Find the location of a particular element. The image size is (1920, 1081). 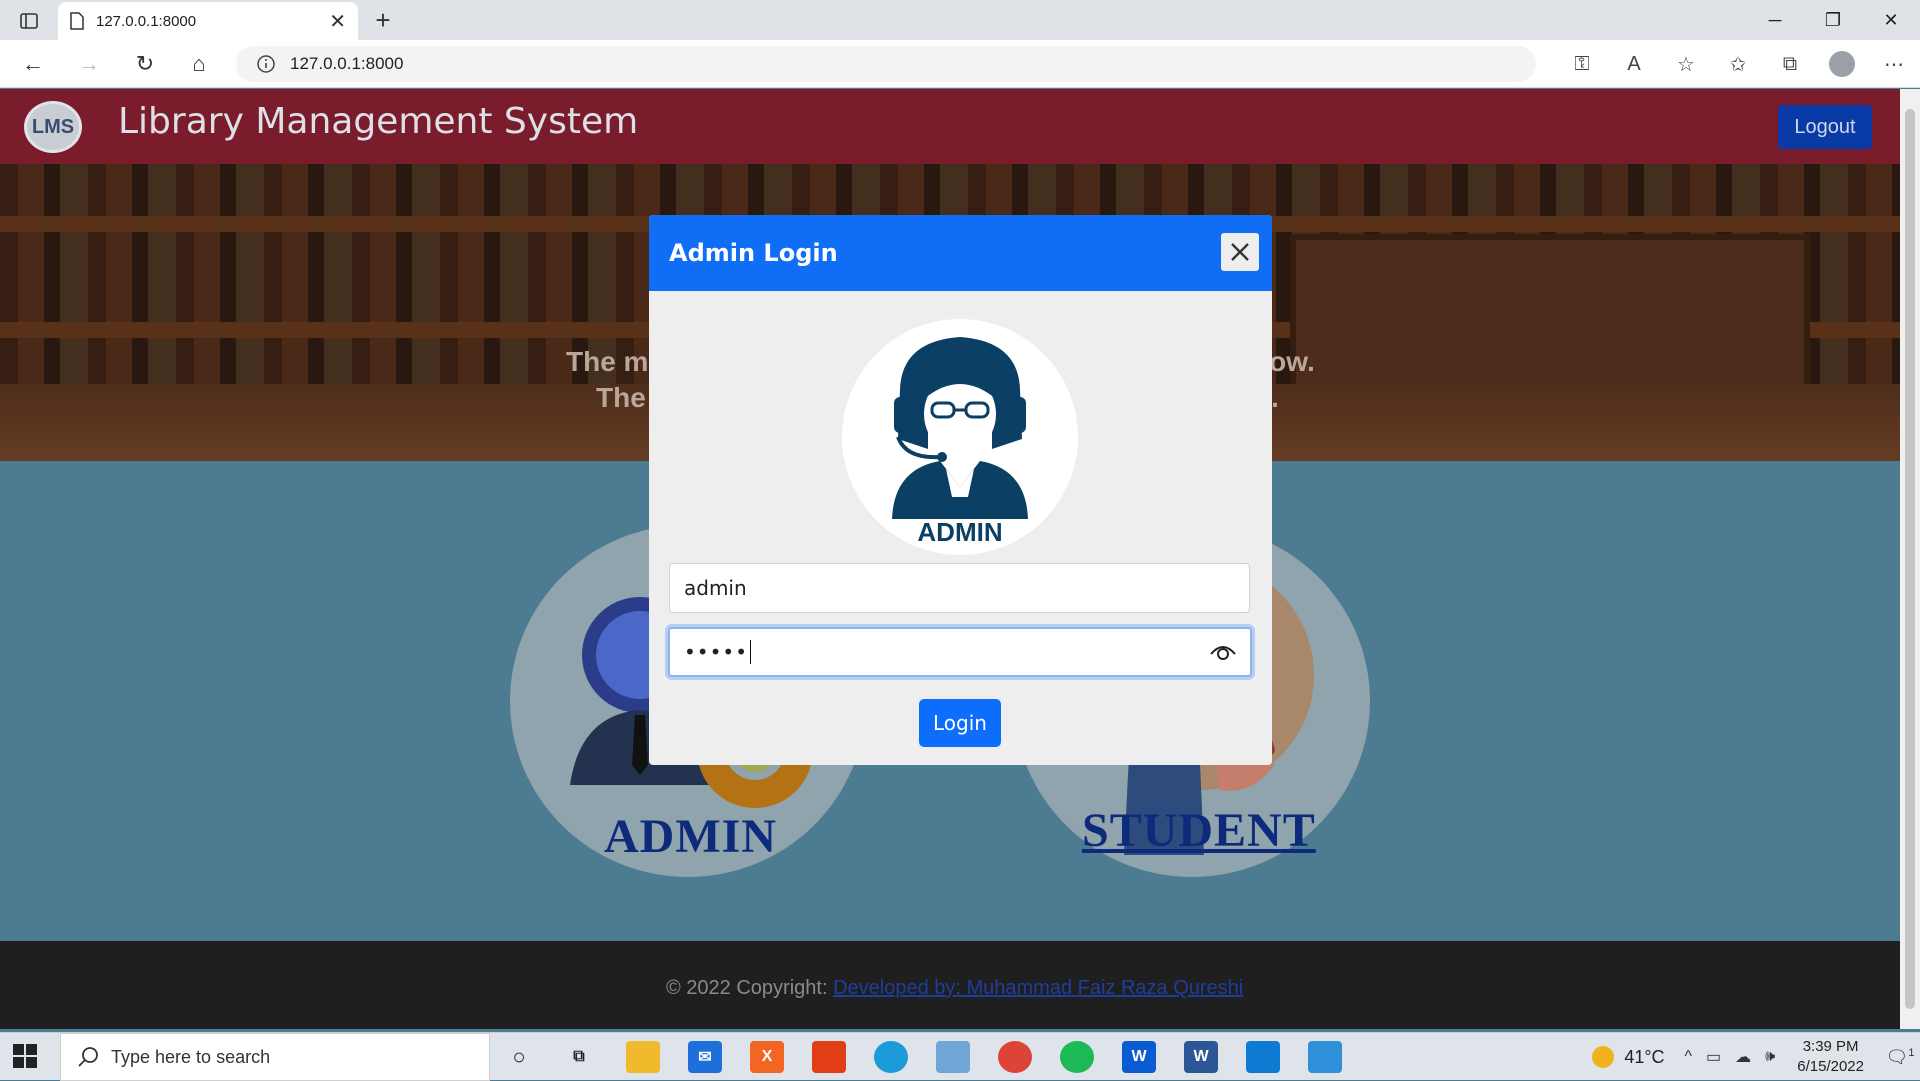

modal-close-button is located at coordinates (1240, 252).